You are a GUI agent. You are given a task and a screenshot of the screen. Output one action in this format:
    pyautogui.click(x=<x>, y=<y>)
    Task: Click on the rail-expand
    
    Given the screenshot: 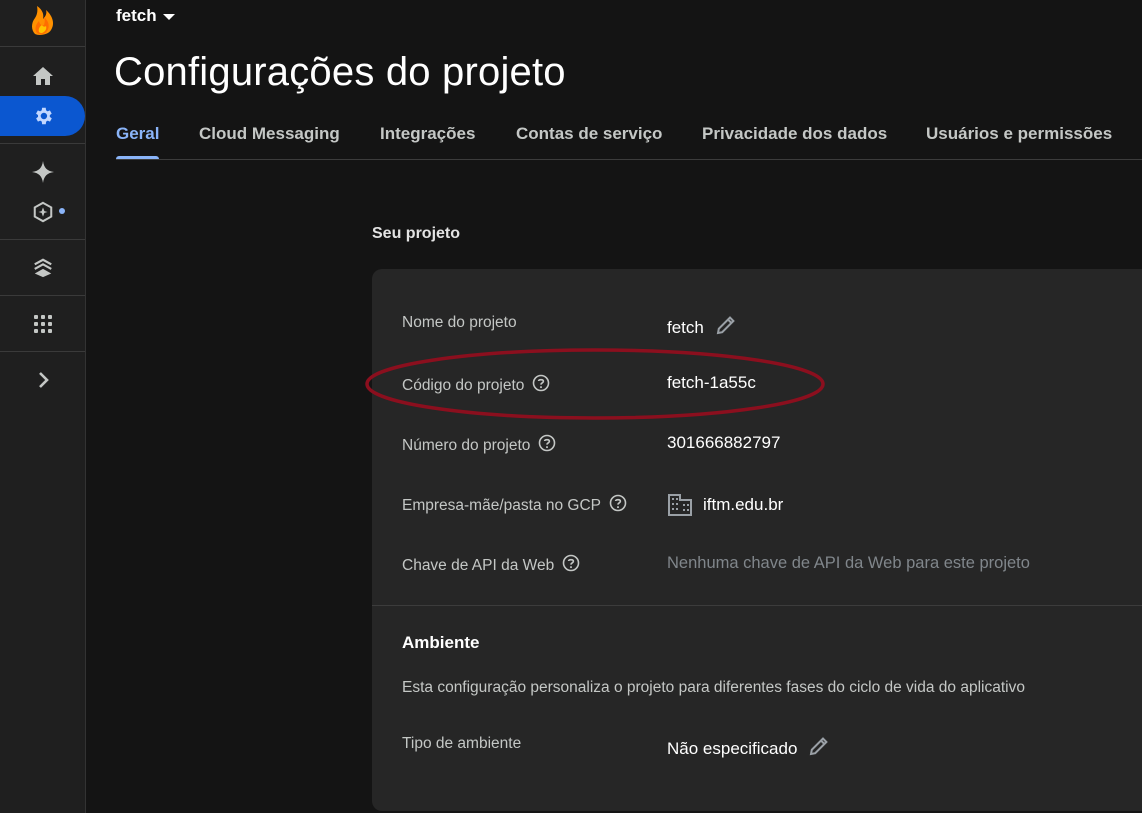 What is the action you would take?
    pyautogui.click(x=42, y=380)
    